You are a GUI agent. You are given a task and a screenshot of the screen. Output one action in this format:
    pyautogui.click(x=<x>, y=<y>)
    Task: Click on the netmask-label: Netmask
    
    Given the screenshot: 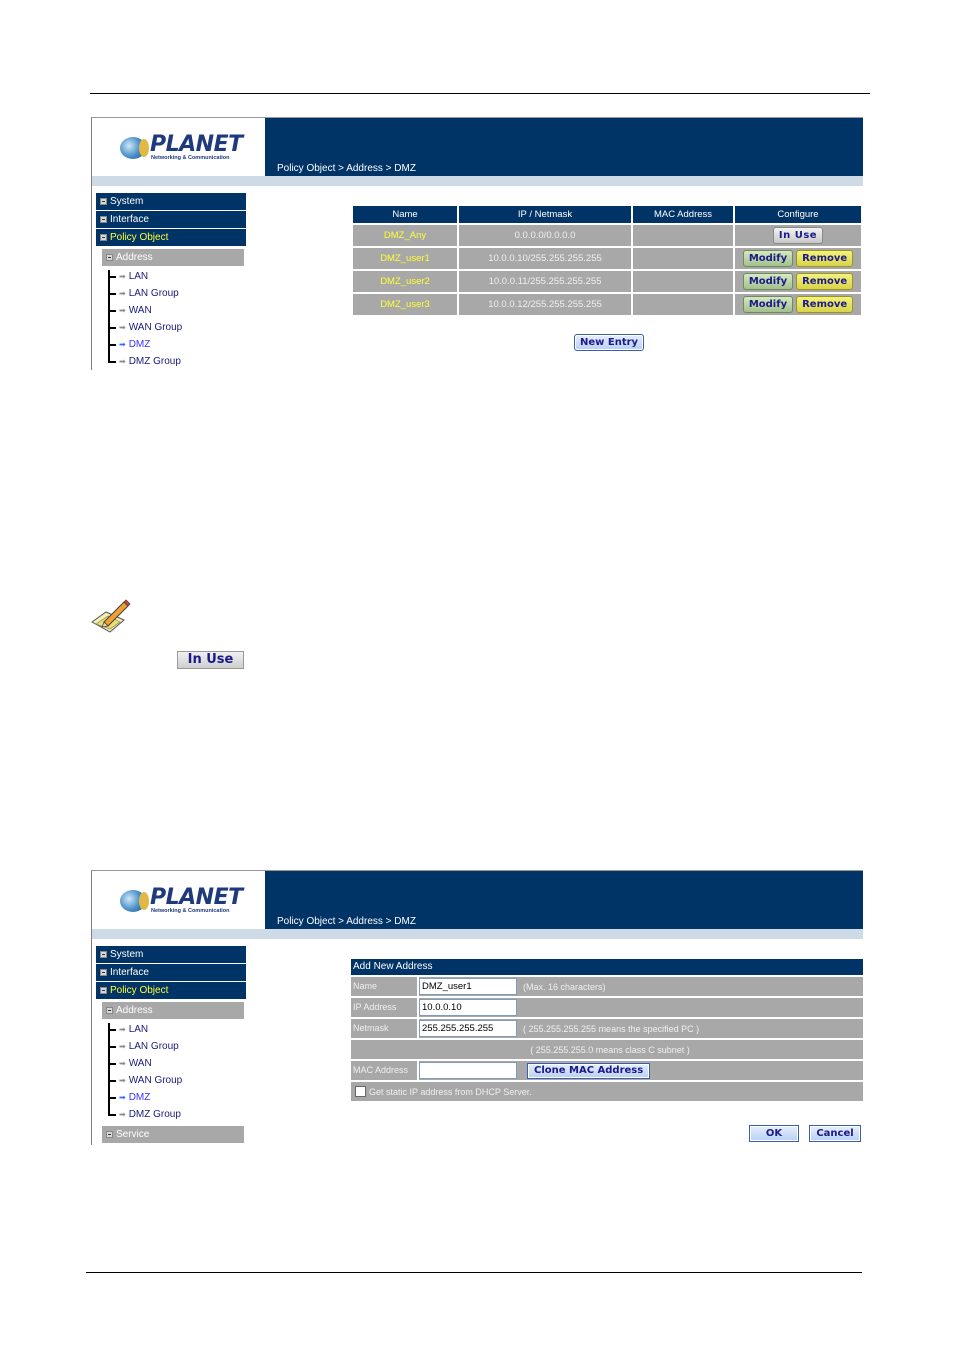 What is the action you would take?
    pyautogui.click(x=384, y=1028)
    